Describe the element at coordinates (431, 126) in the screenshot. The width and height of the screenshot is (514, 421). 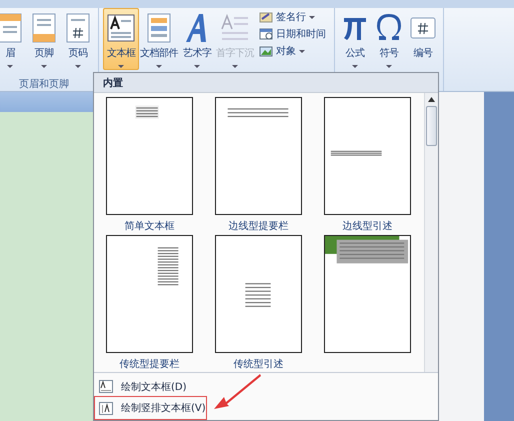
I see `scroll-thumb` at that location.